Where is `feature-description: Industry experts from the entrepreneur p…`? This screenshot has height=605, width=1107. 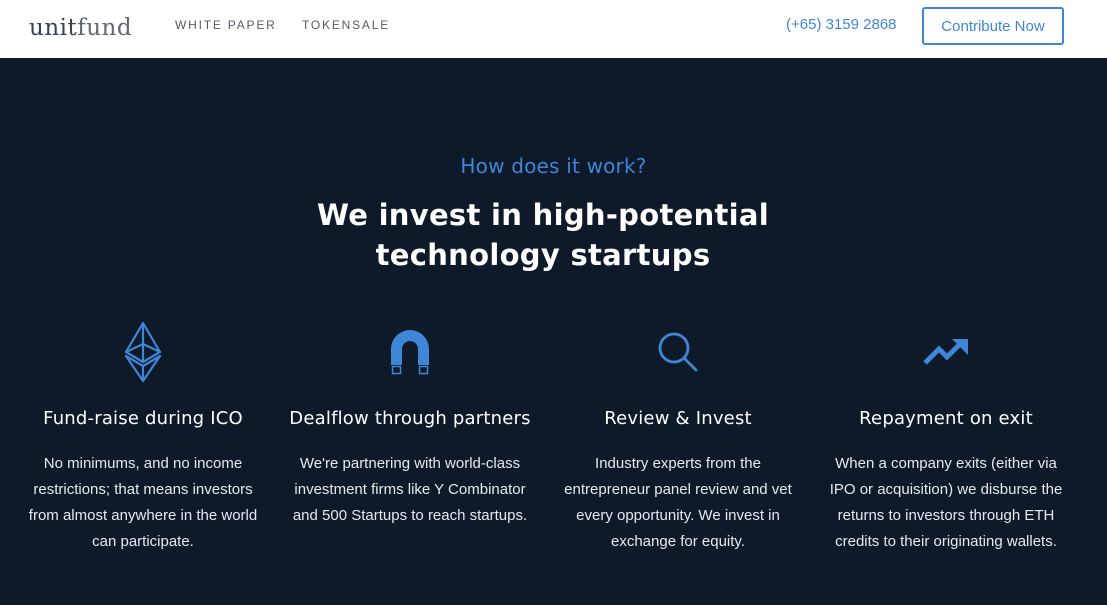 feature-description: Industry experts from the entrepreneur p… is located at coordinates (678, 502).